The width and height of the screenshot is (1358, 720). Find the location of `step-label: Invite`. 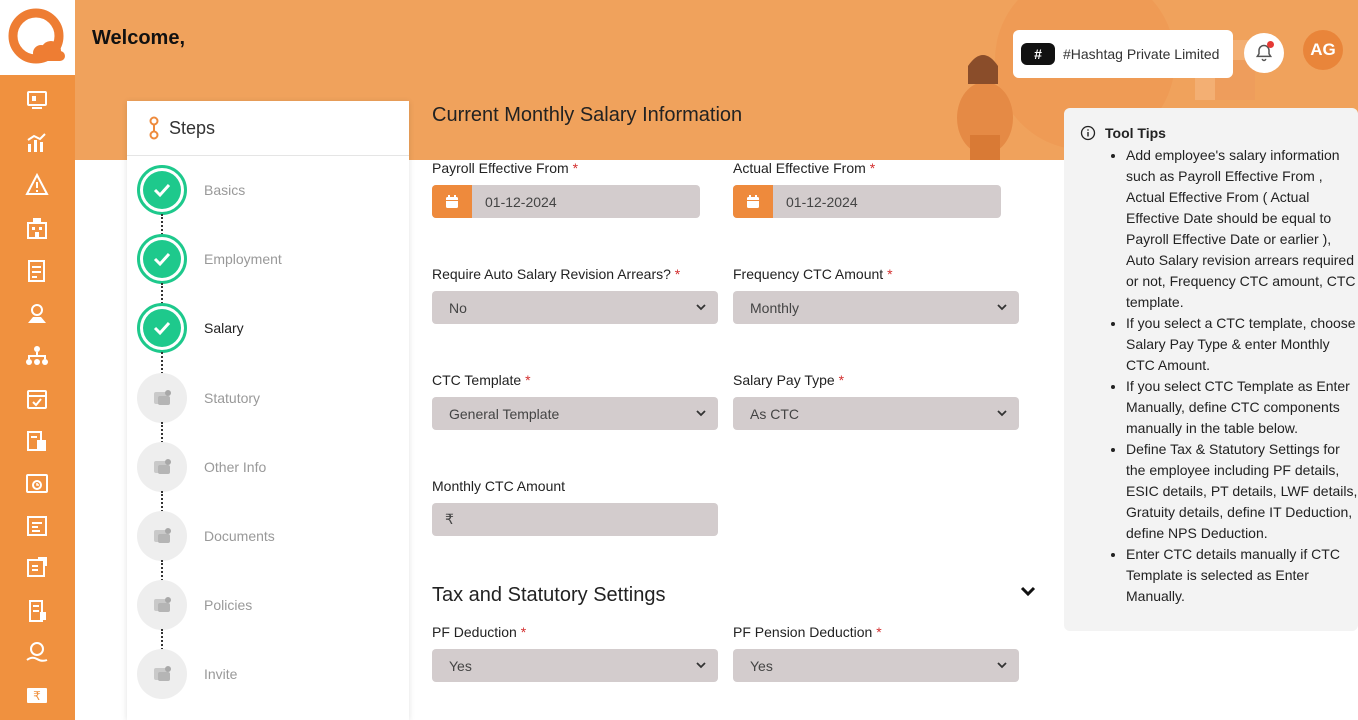

step-label: Invite is located at coordinates (221, 674).